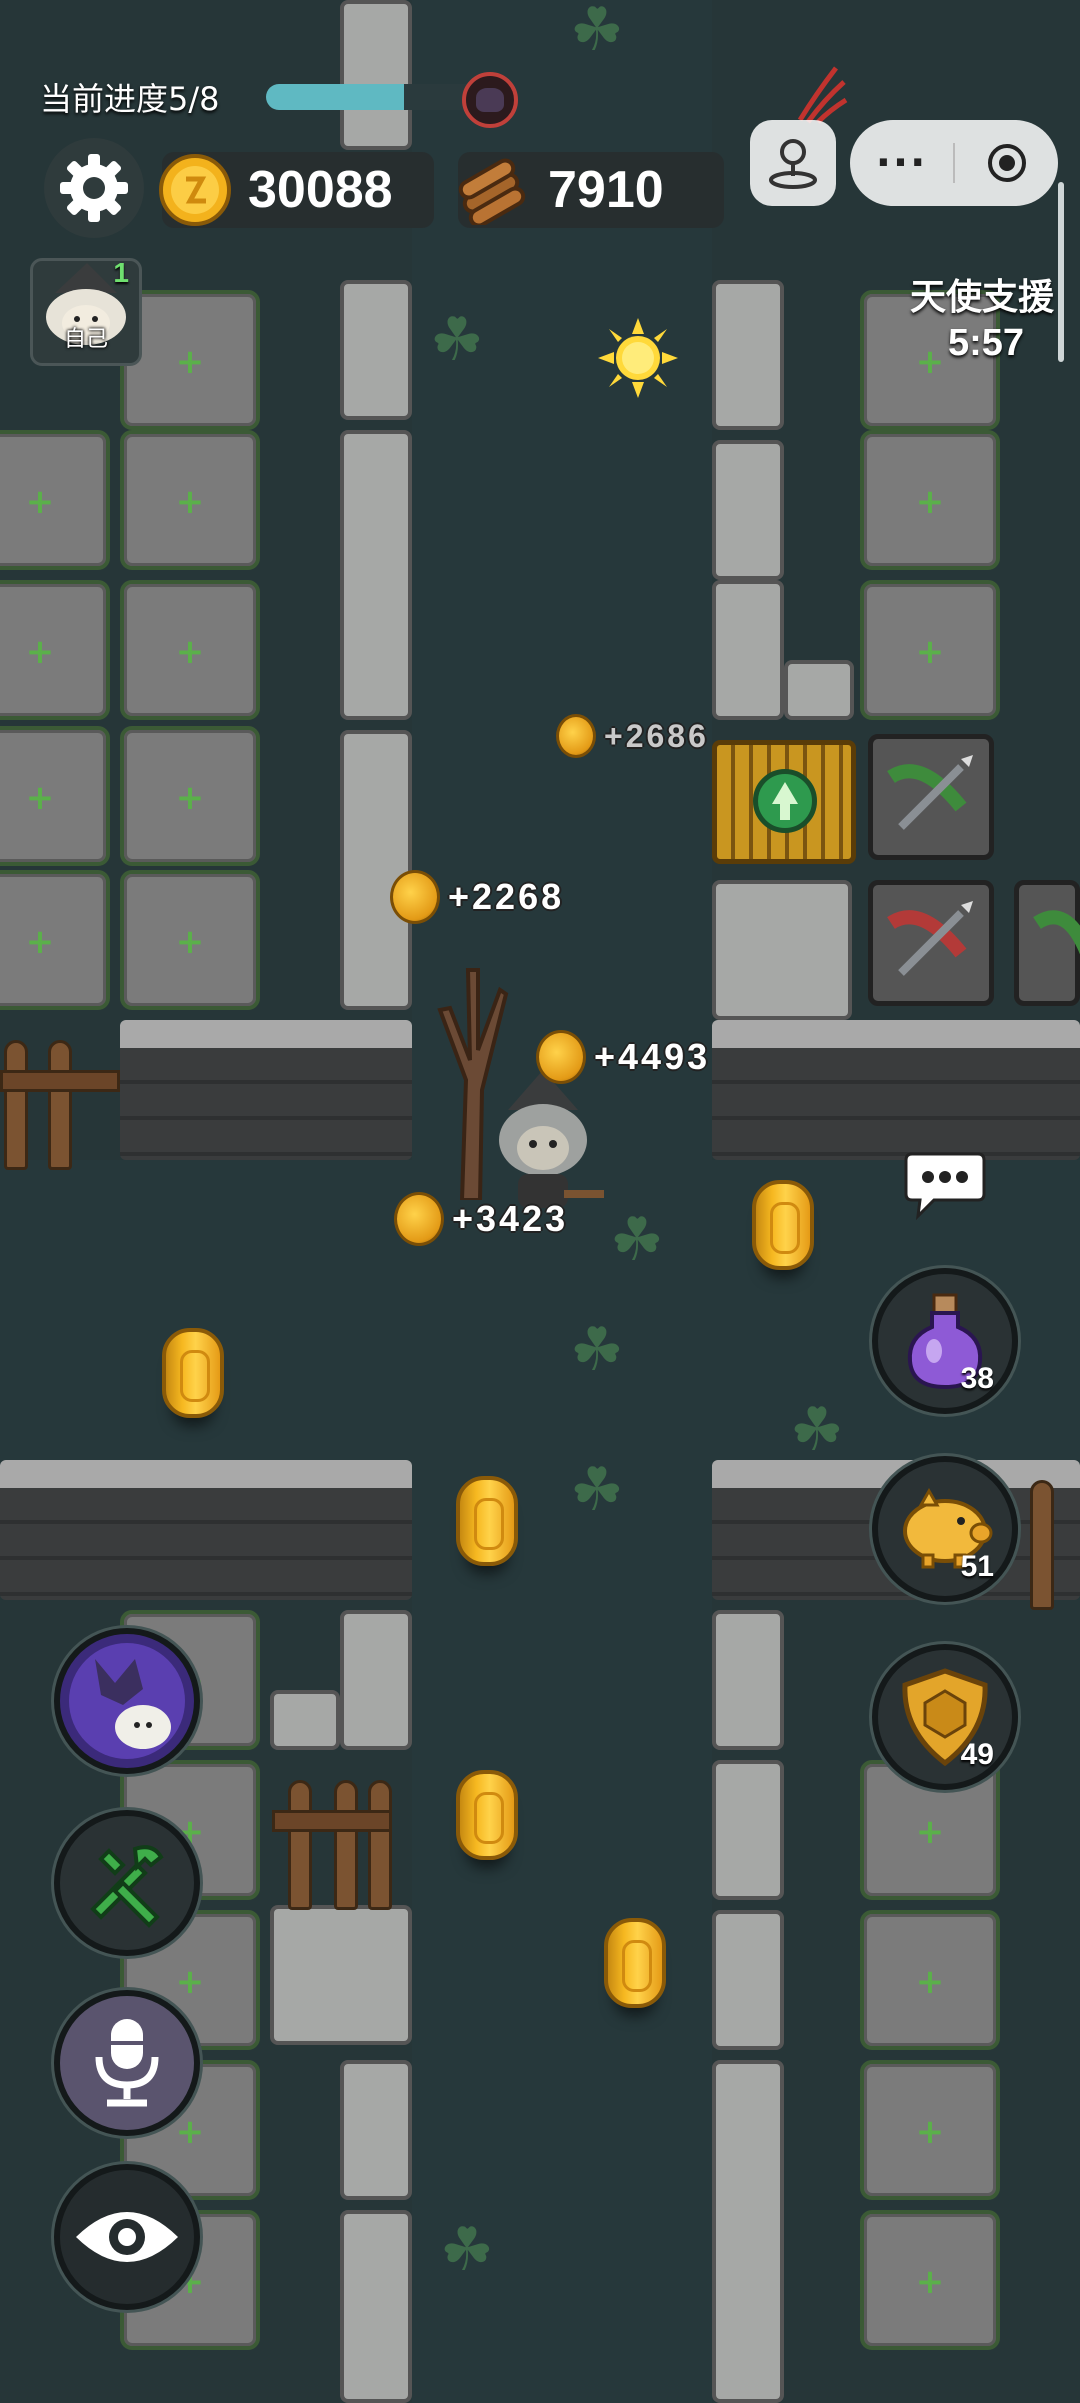 The height and width of the screenshot is (2403, 1080). Describe the element at coordinates (492, 191) in the screenshot. I see `wood-log-icon` at that location.